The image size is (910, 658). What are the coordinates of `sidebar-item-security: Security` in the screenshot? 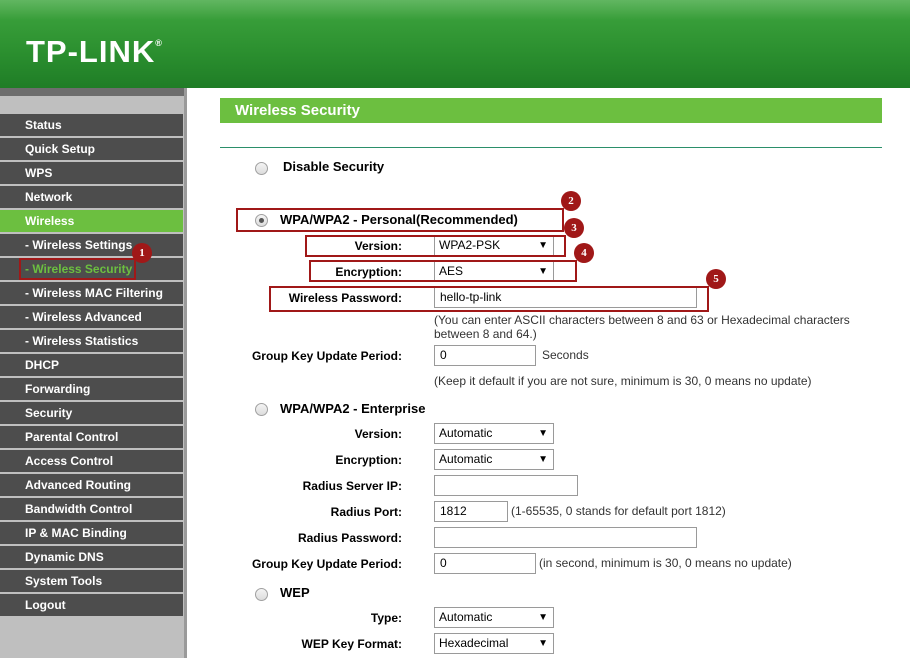 It's located at (91, 414).